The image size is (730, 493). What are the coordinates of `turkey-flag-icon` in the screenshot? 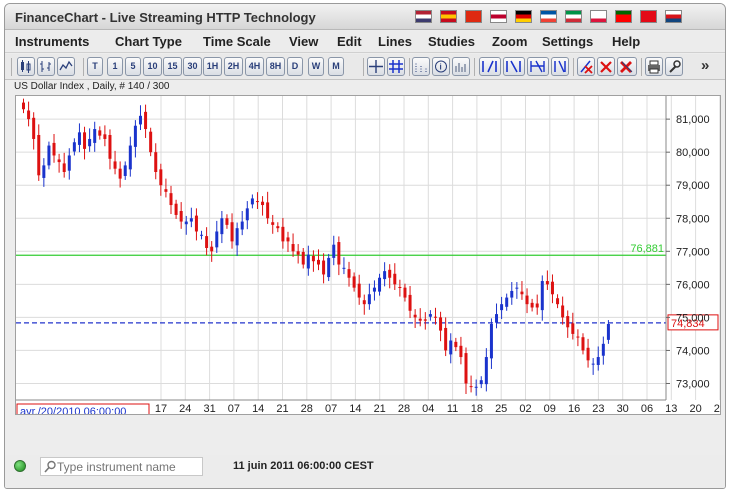 It's located at (648, 16).